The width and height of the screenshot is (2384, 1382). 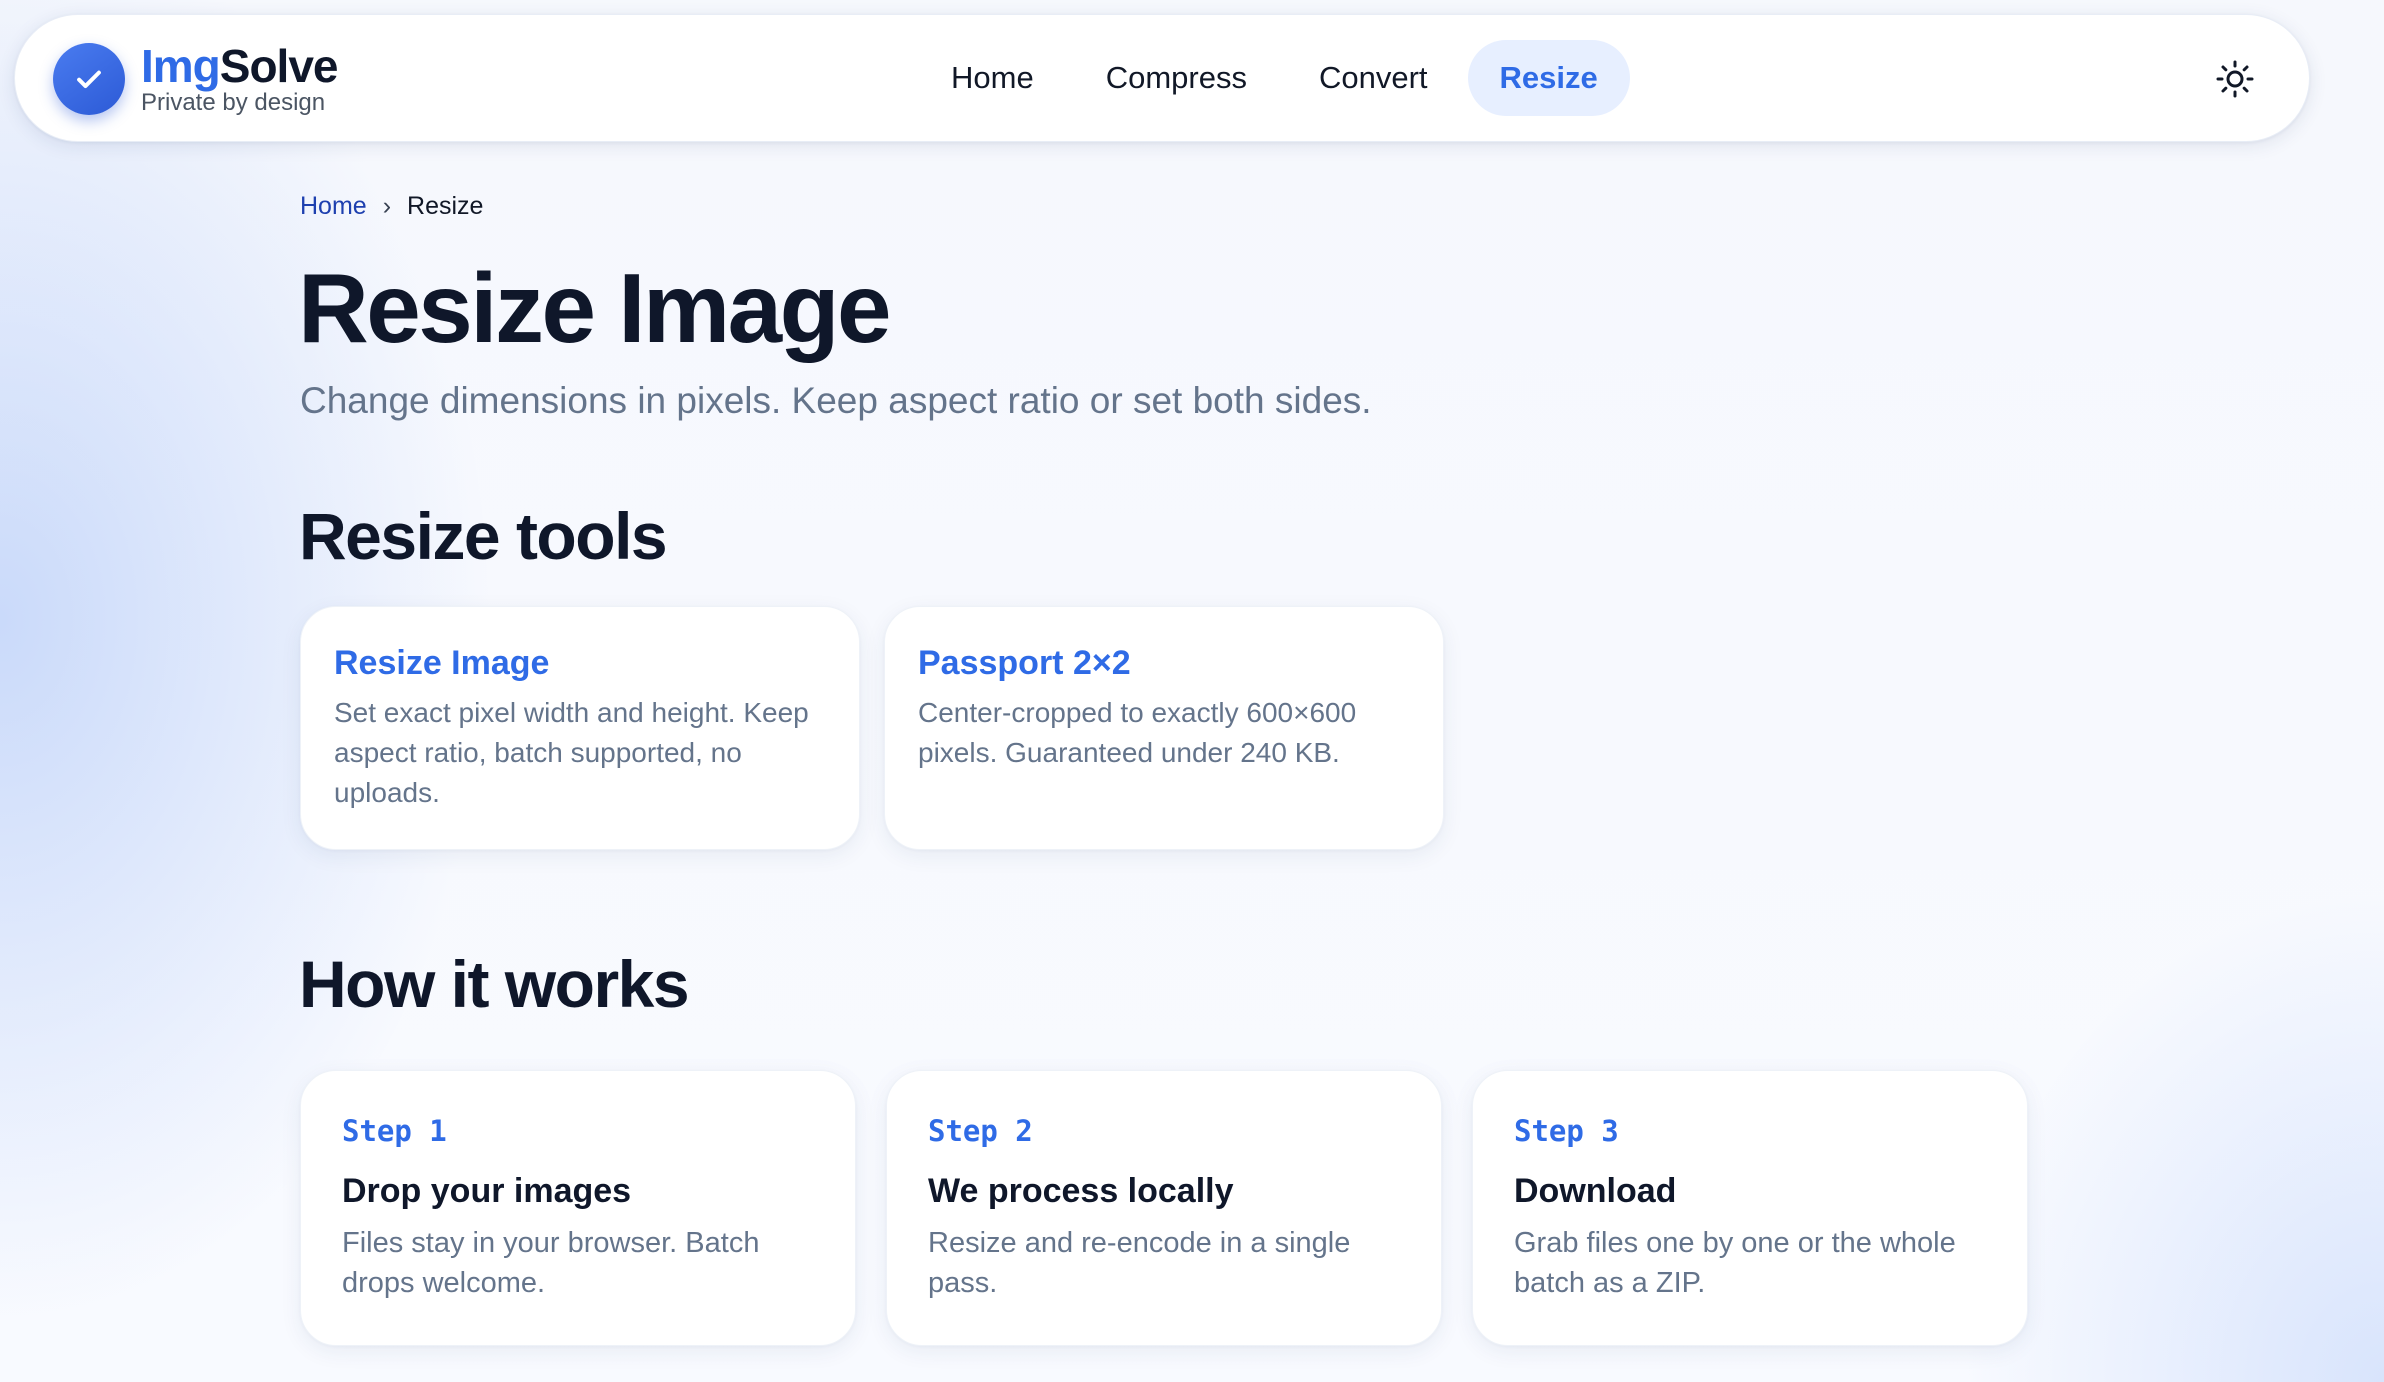 I want to click on breadcrumb: Home › Resize, so click(x=391, y=206).